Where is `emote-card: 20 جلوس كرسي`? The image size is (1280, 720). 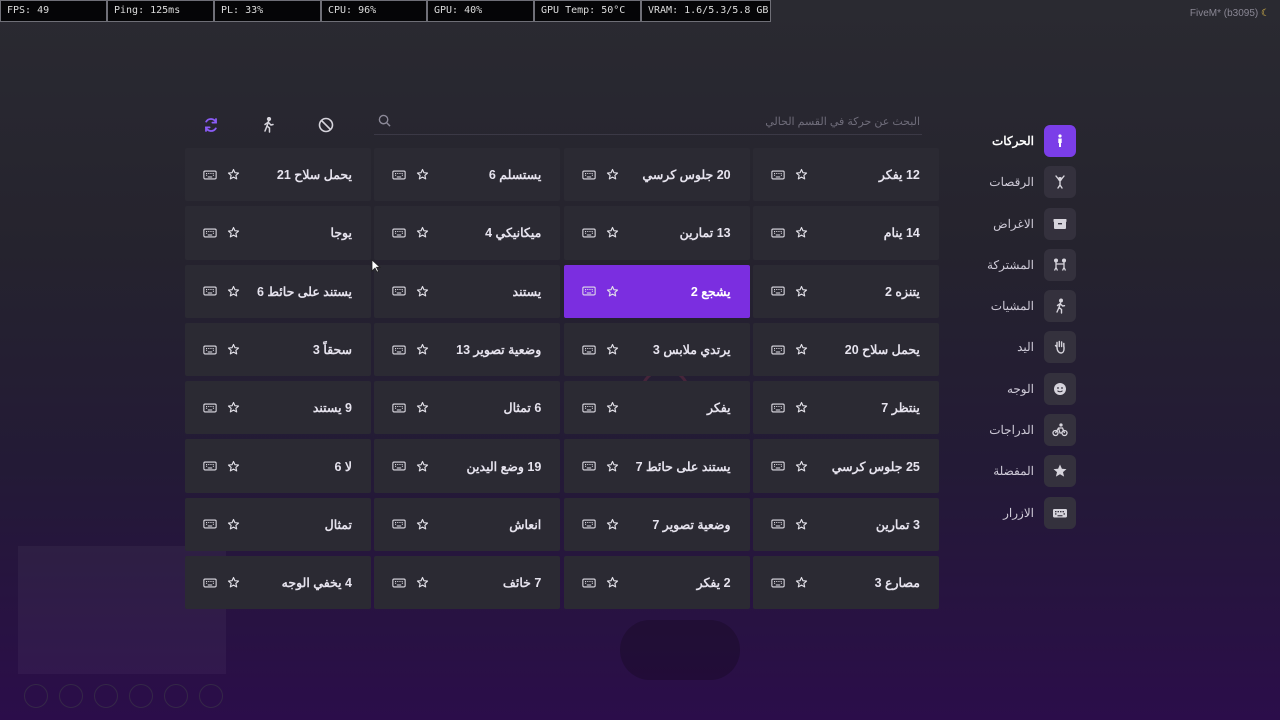 emote-card: 20 جلوس كرسي is located at coordinates (656, 175).